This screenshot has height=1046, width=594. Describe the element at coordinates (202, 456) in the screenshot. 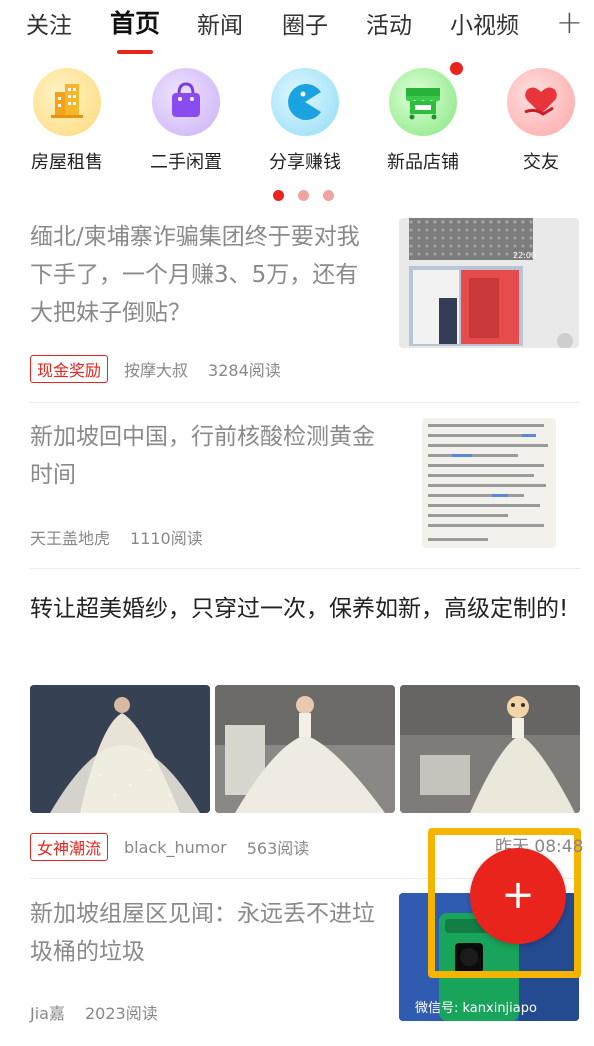

I see `feed-item-title: 新加坡回中国，行前核酸检测黄金时间` at that location.